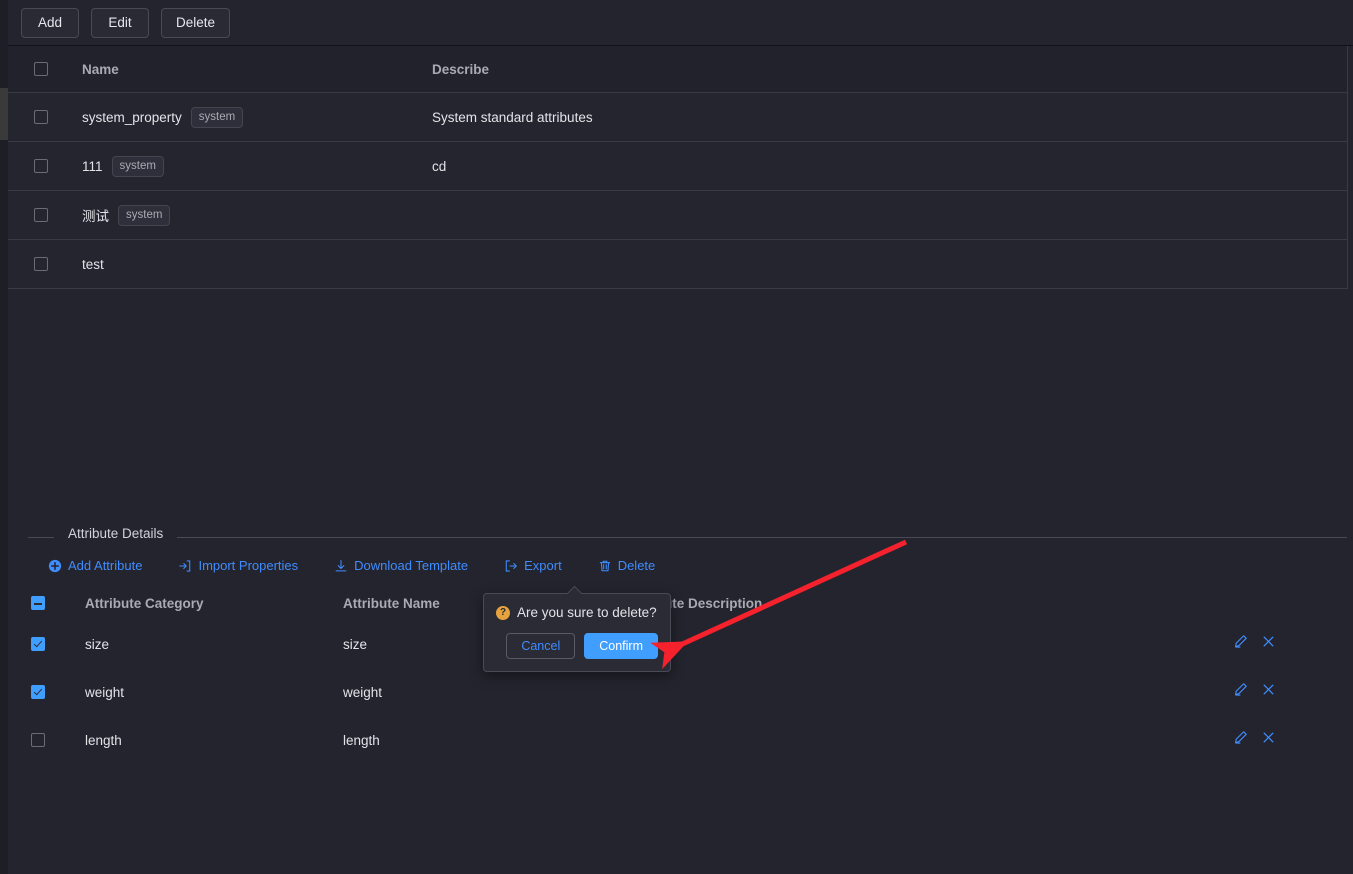 The image size is (1353, 874). I want to click on delete-link: Delete, so click(627, 565).